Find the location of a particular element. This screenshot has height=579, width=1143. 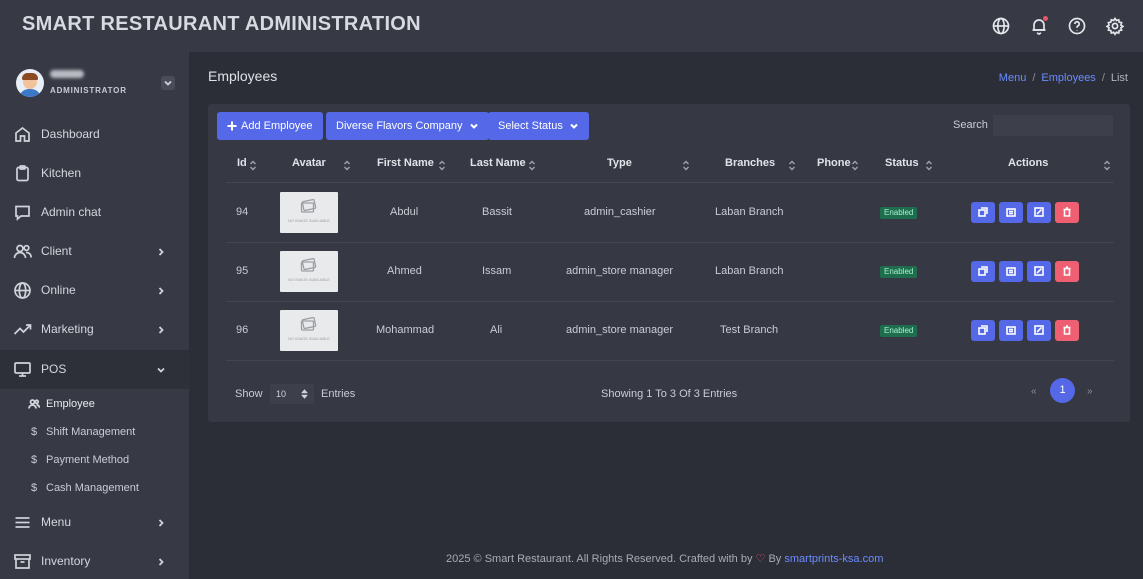

sidebar-item-marketing: Marketing is located at coordinates (94, 329).